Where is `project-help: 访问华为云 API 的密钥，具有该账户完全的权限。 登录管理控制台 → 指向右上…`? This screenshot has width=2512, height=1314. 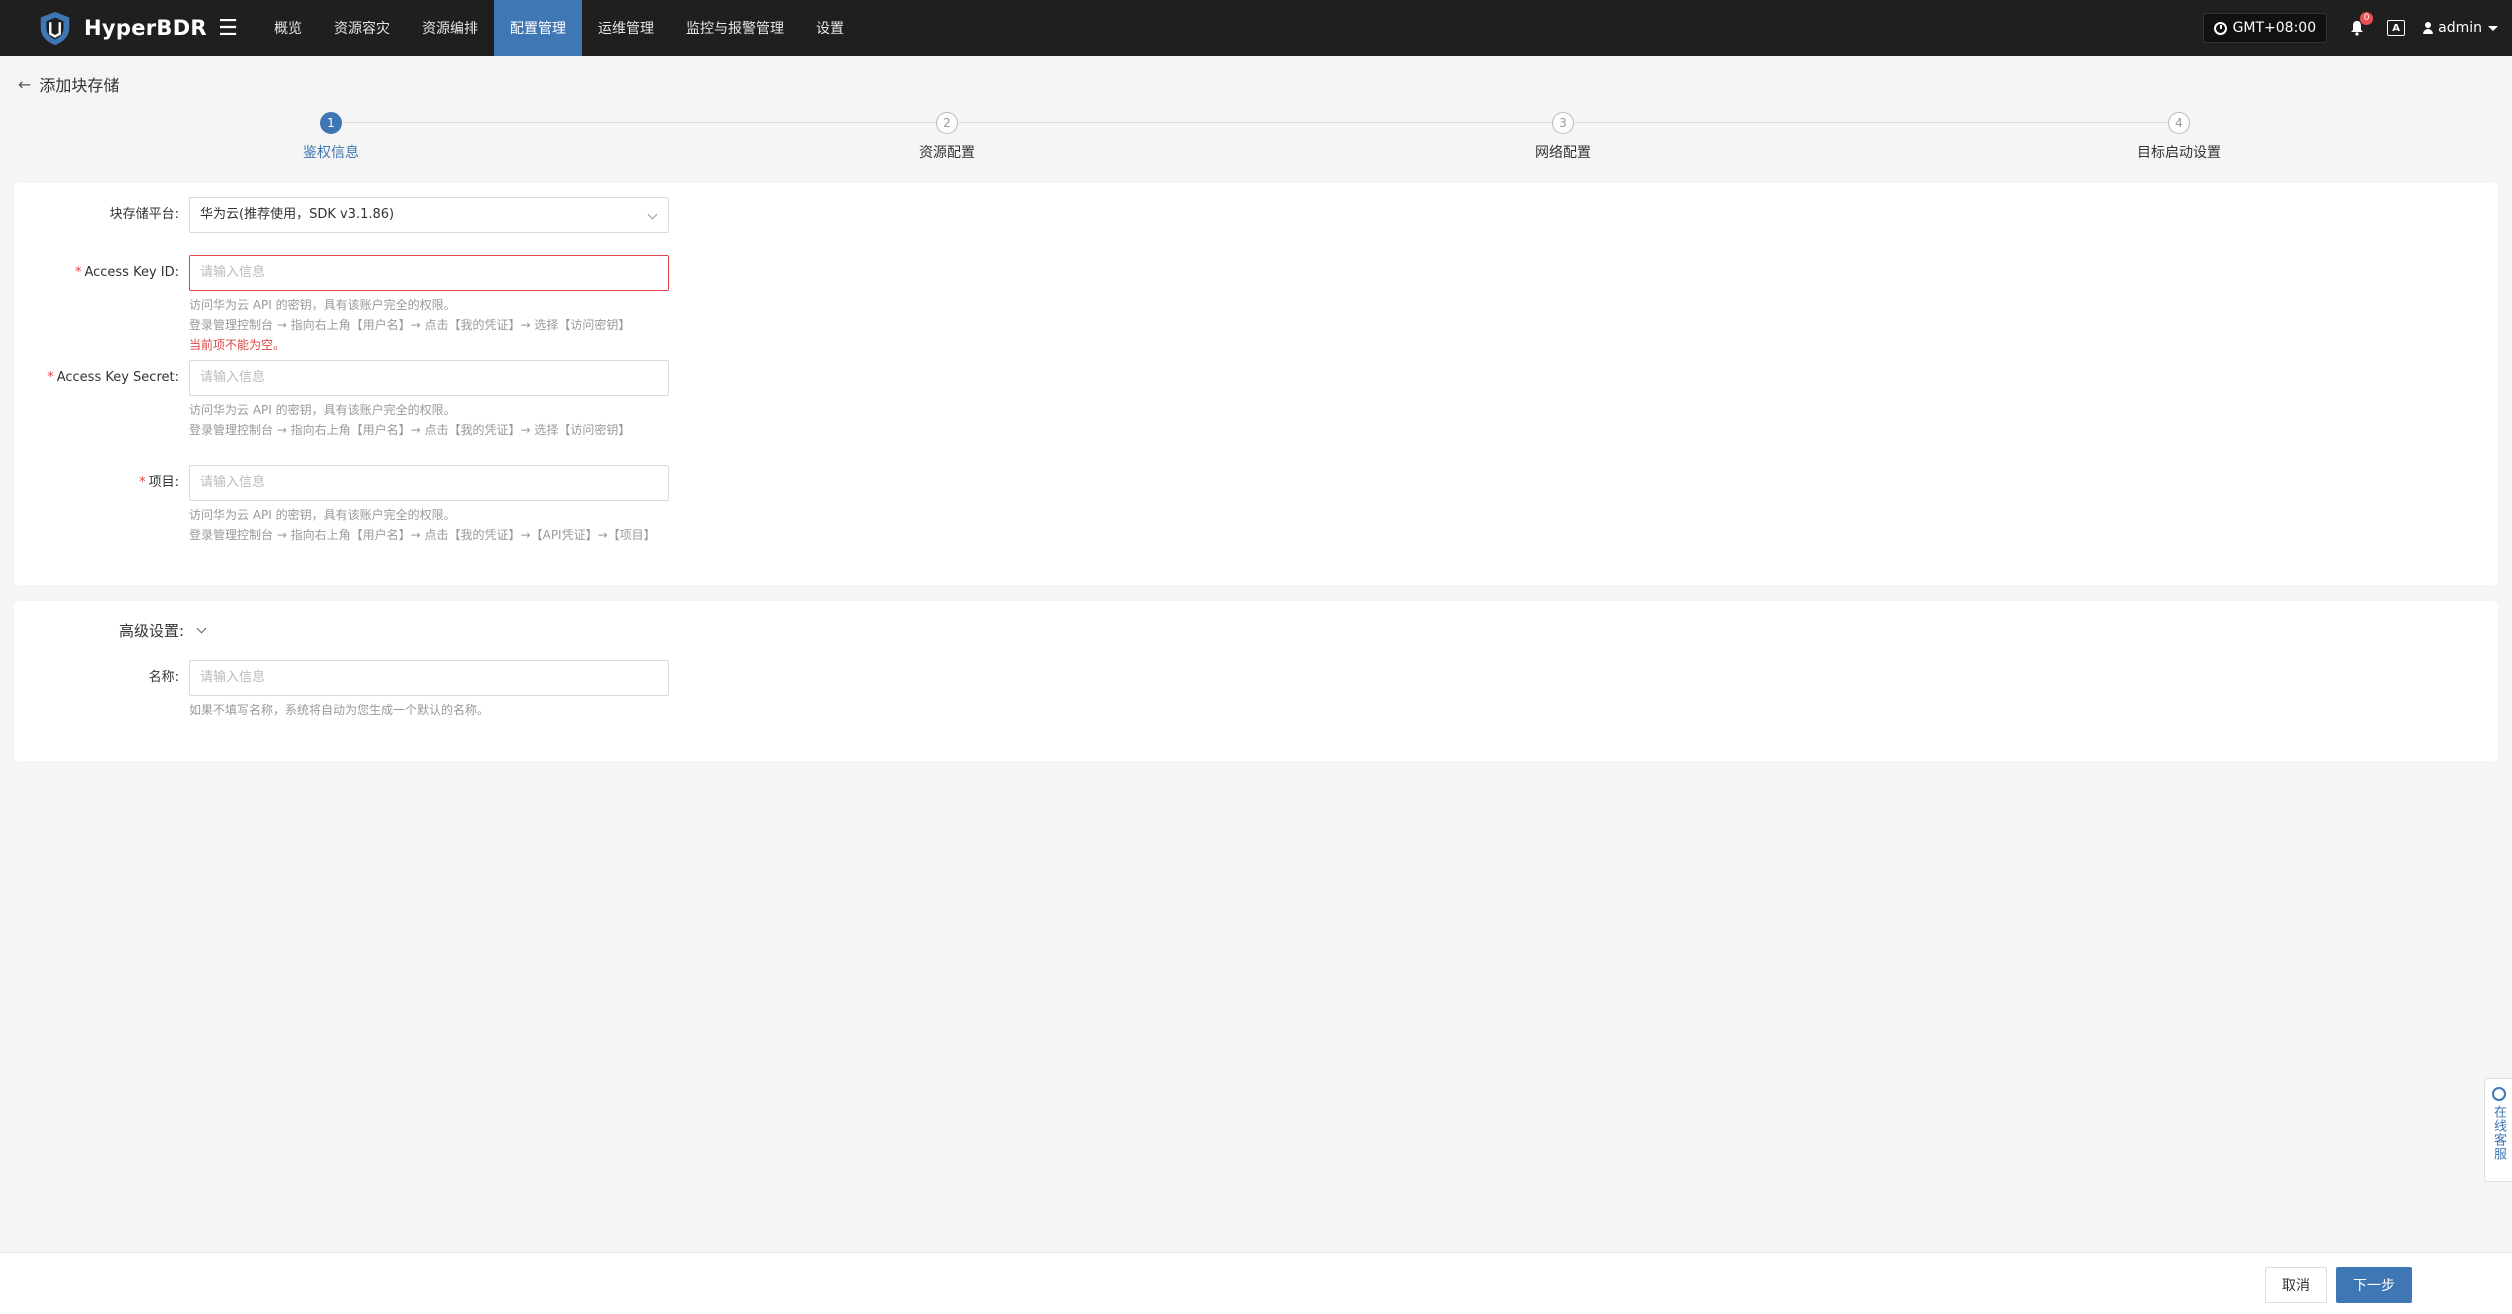
project-help: 访问华为云 API 的密钥，具有该账户完全的权限。 登录管理控制台 → 指向右上… is located at coordinates (422, 525).